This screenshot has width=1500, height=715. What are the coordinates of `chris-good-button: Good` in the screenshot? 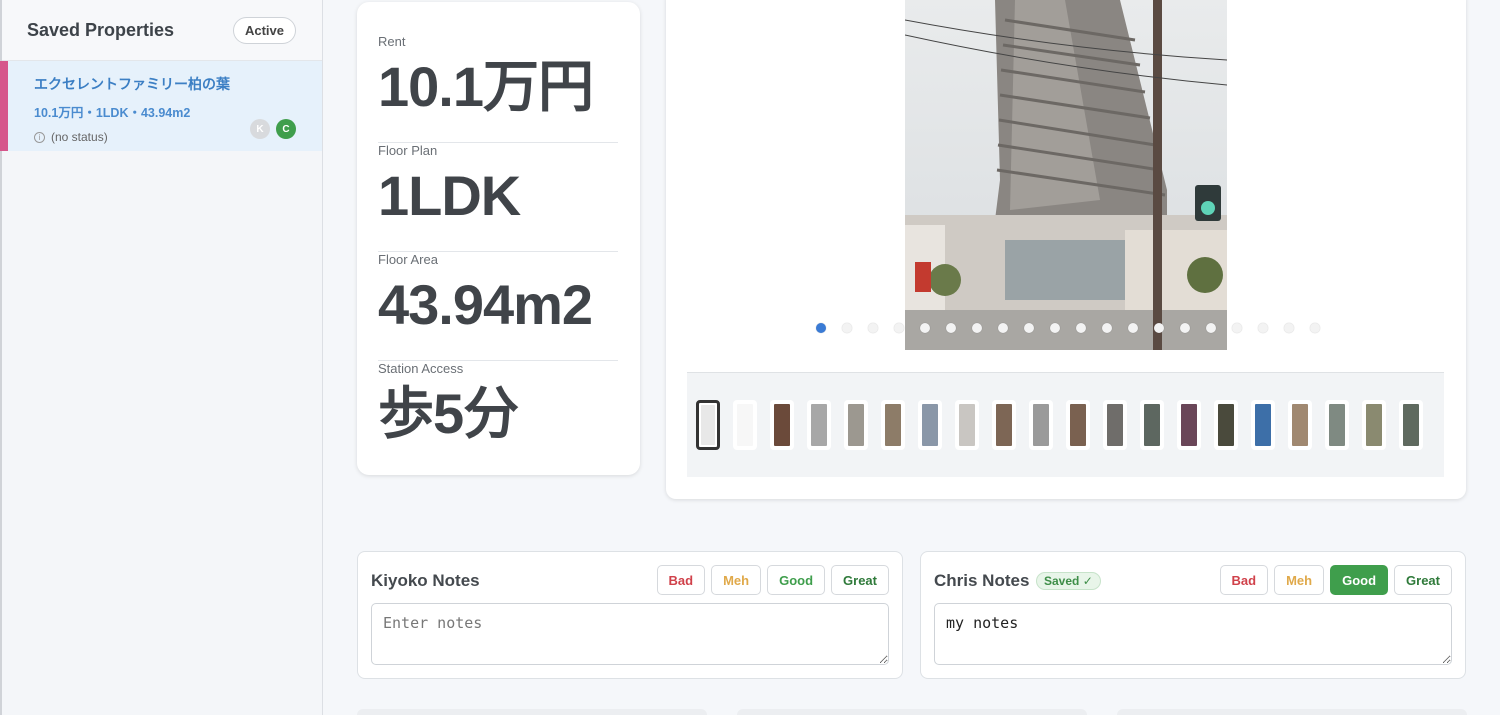 It's located at (1359, 580).